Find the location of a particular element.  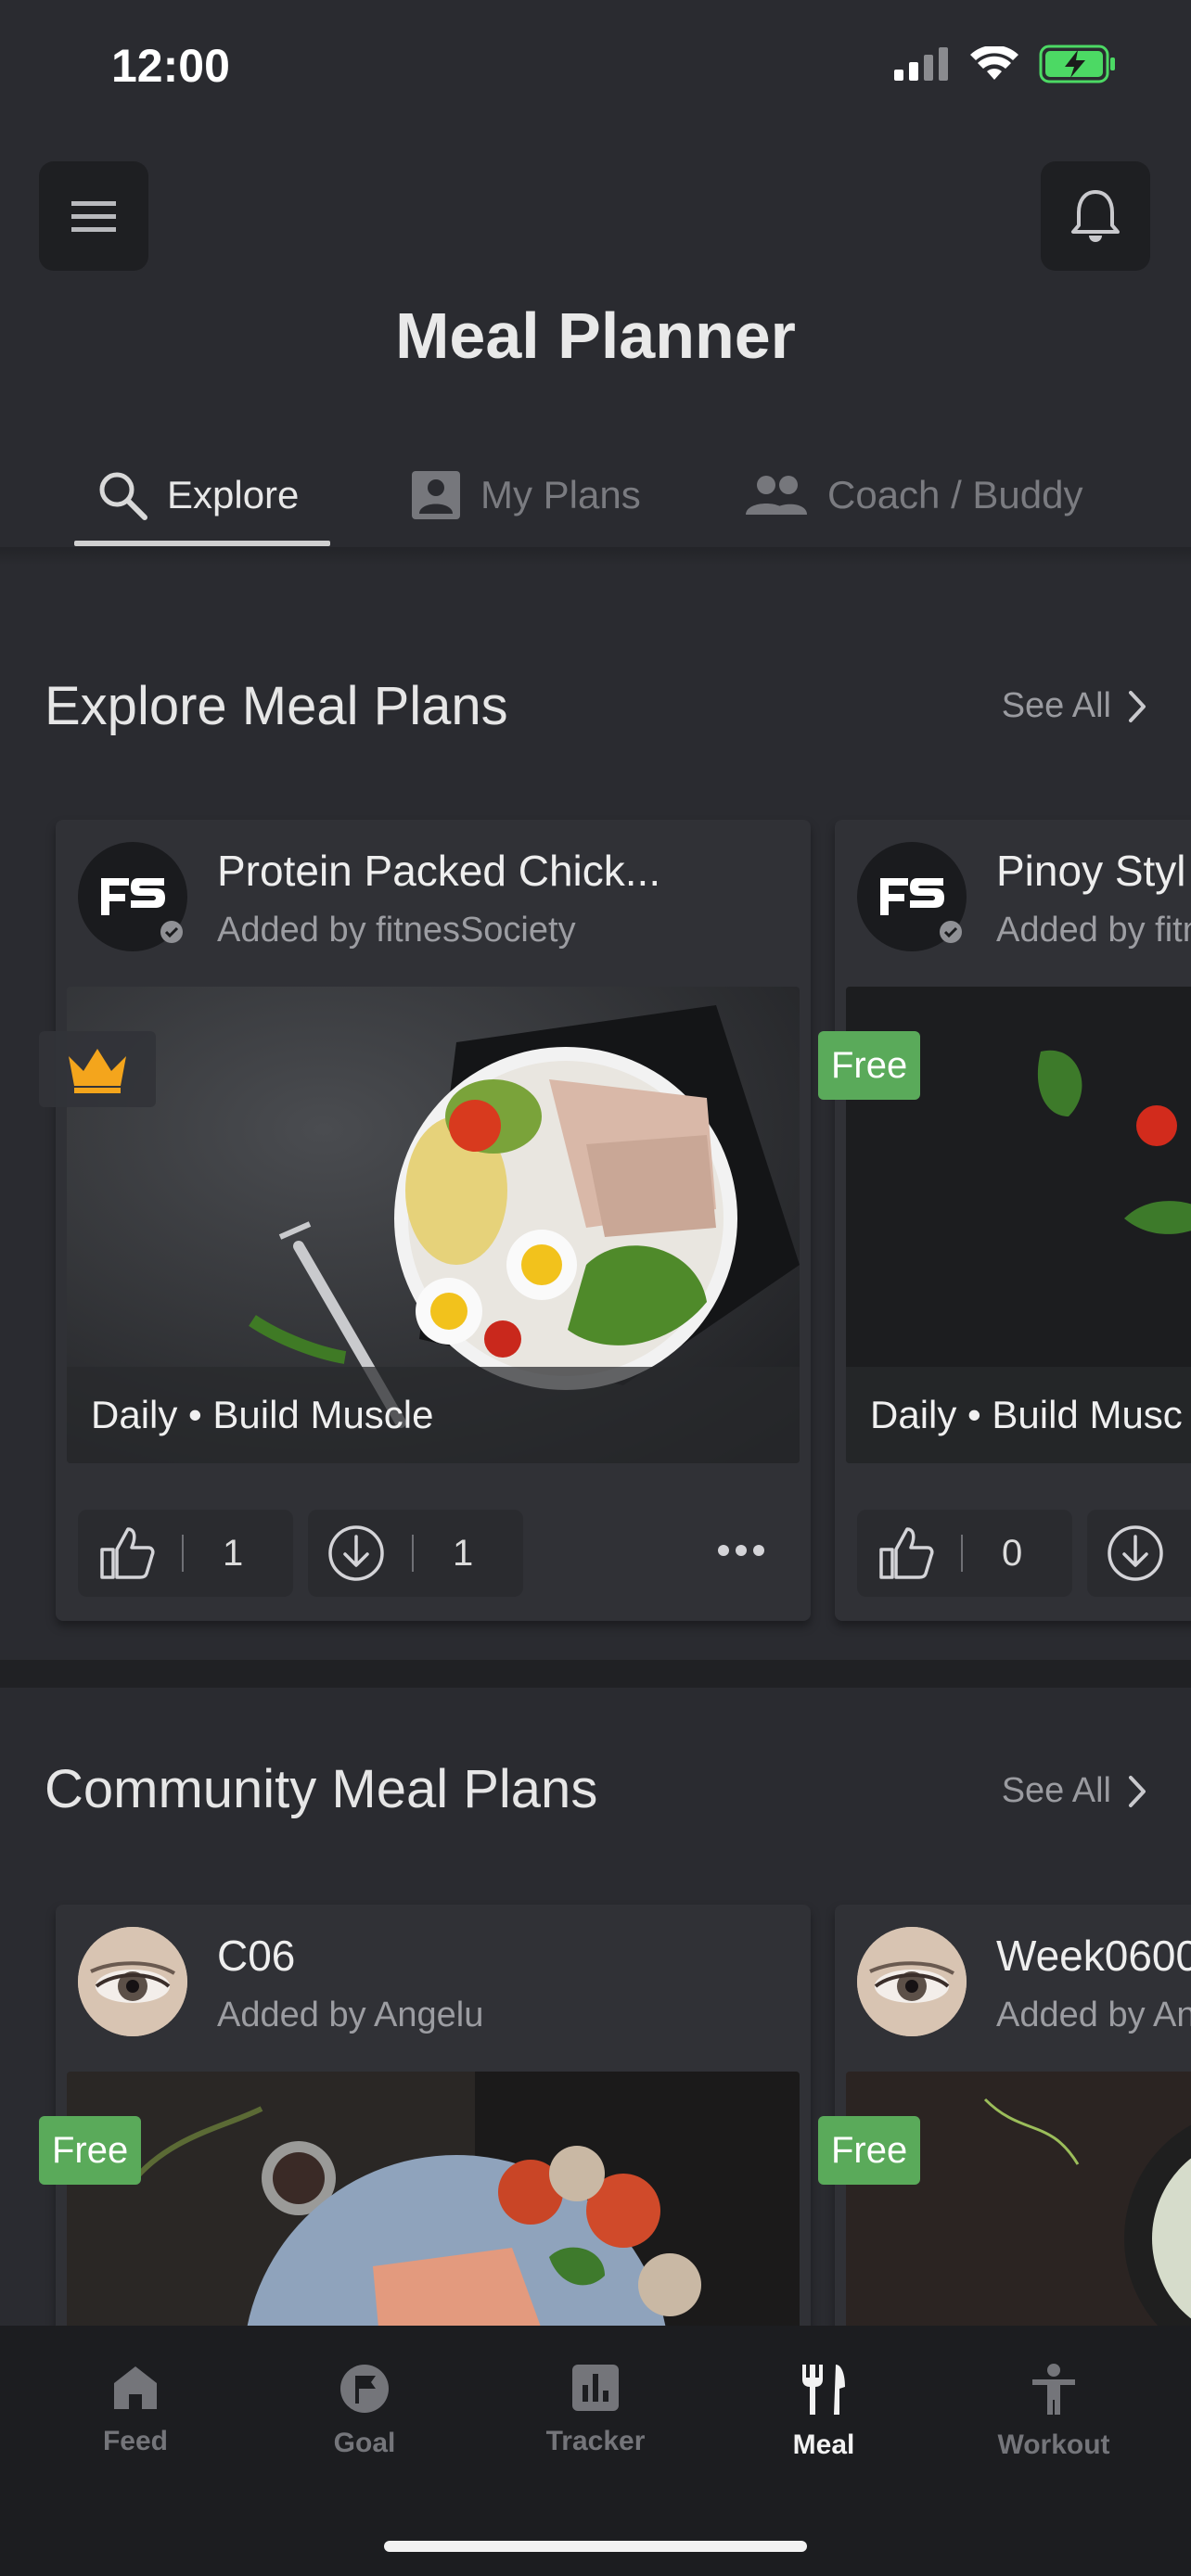

more-horizontal-icon is located at coordinates (741, 1551).